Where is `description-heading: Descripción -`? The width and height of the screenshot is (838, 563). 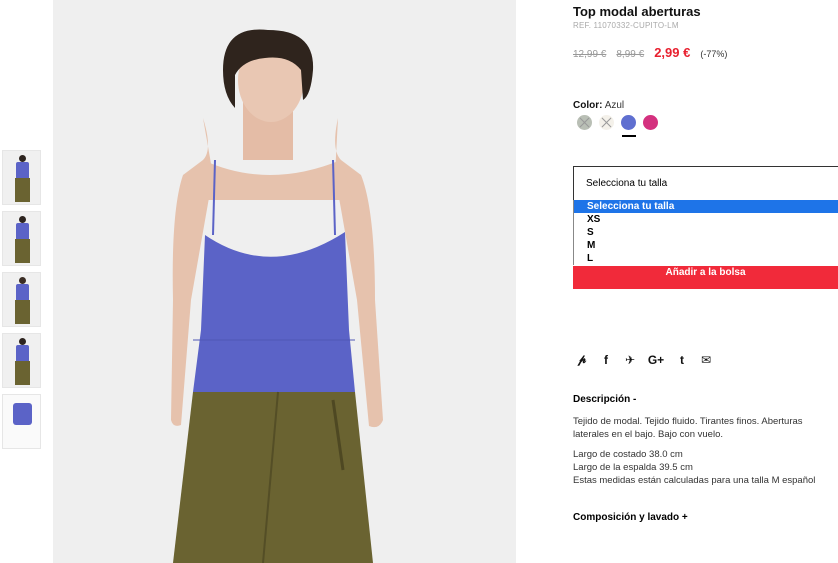
description-heading: Descripción - is located at coordinates (604, 399).